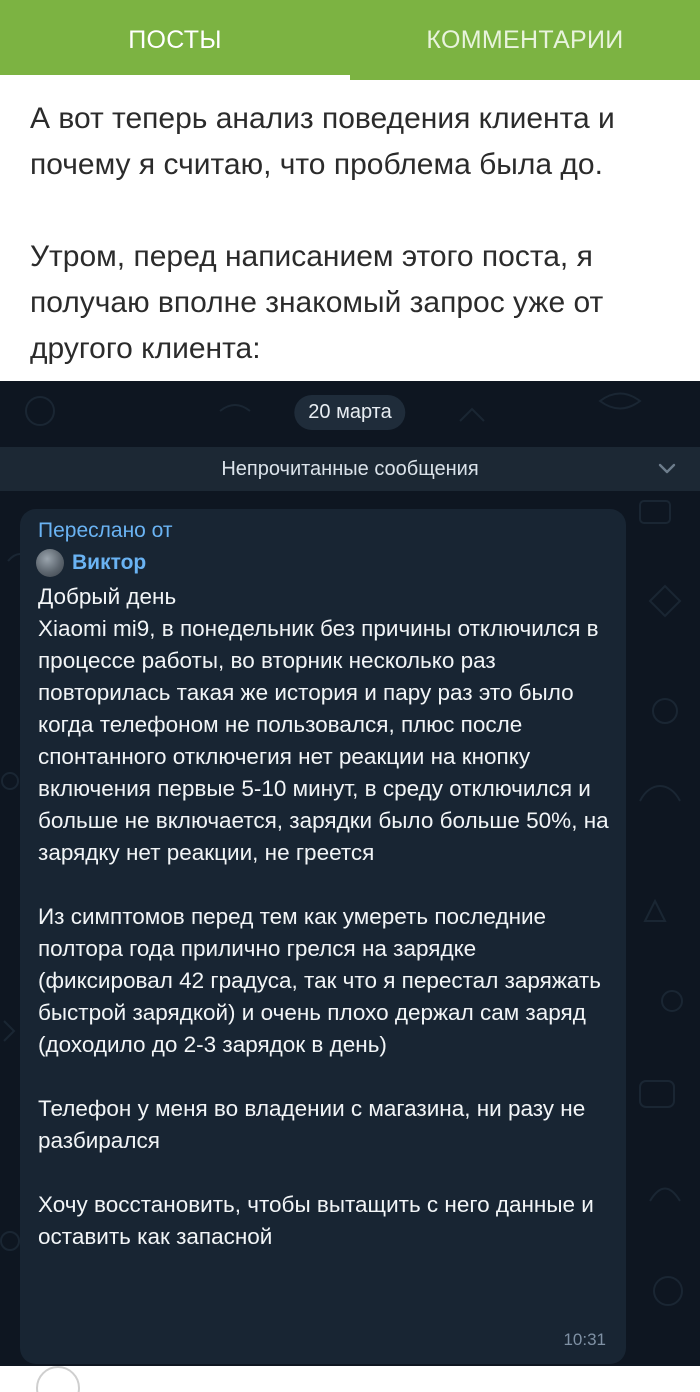  What do you see at coordinates (350, 412) in the screenshot?
I see `date-separator: 20 марта` at bounding box center [350, 412].